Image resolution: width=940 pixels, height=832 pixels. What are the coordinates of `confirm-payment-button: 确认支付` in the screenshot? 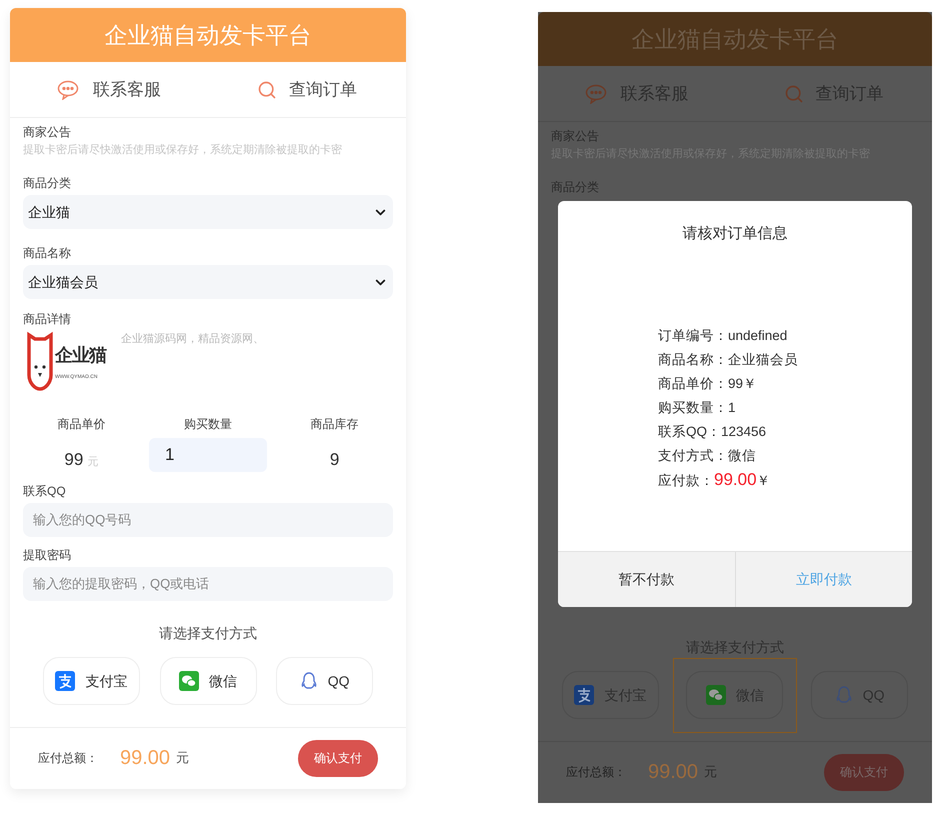 It's located at (338, 758).